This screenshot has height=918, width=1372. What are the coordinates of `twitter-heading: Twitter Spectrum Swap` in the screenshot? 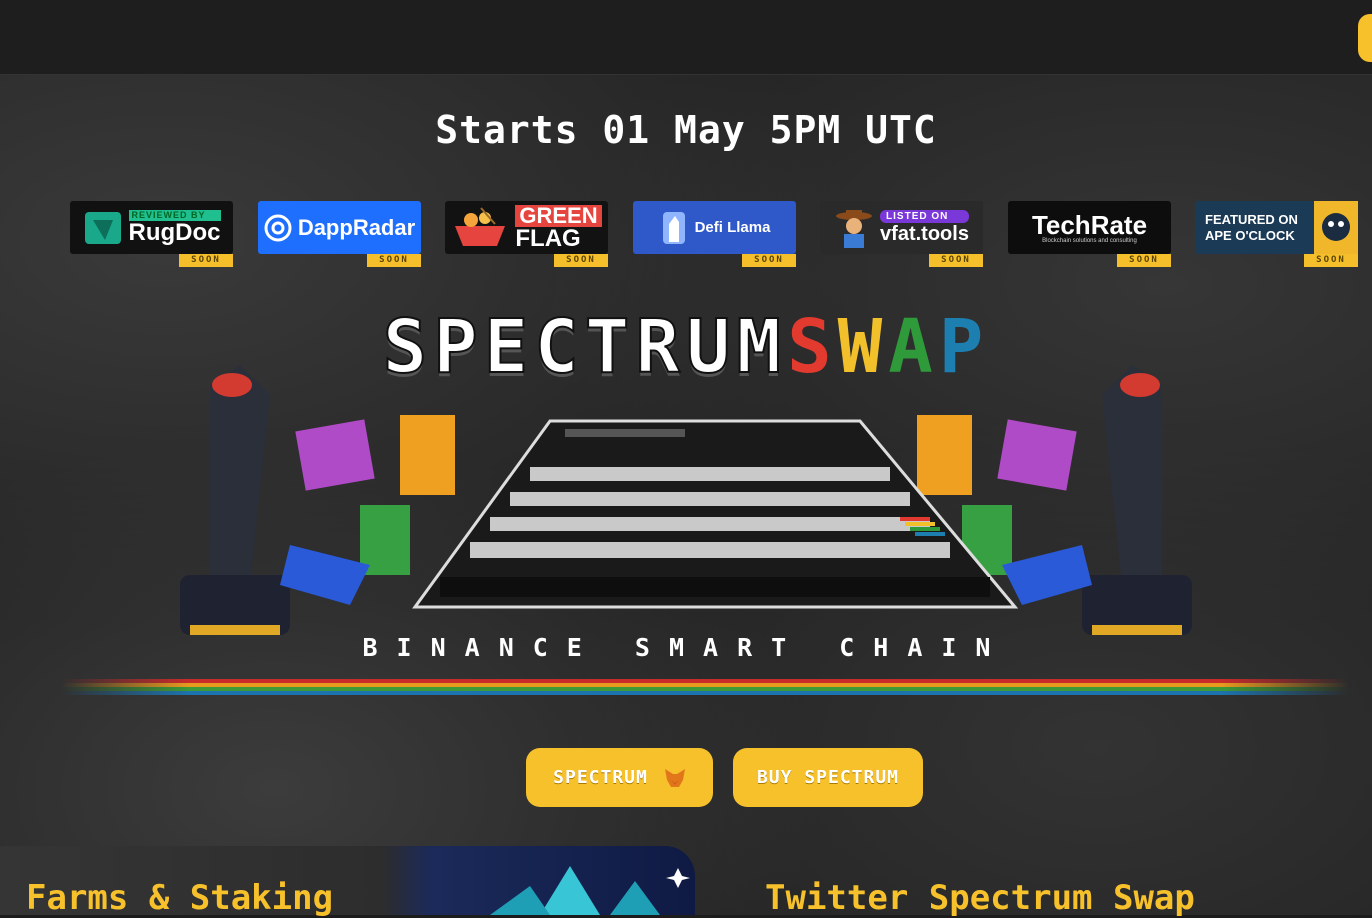 It's located at (980, 898).